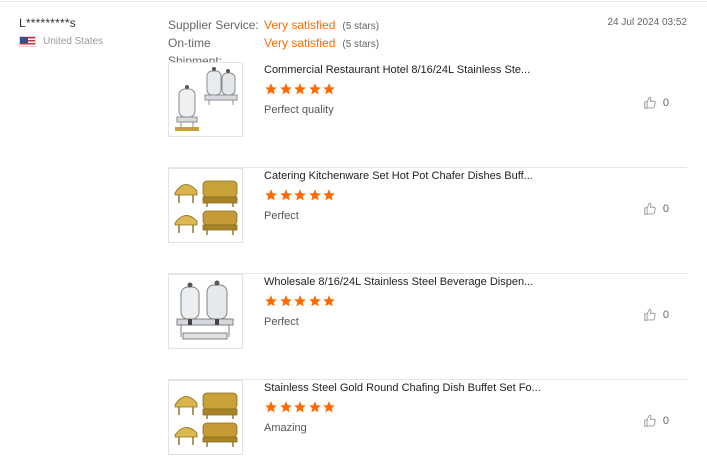  I want to click on review-comment: Perfect quality, so click(299, 110).